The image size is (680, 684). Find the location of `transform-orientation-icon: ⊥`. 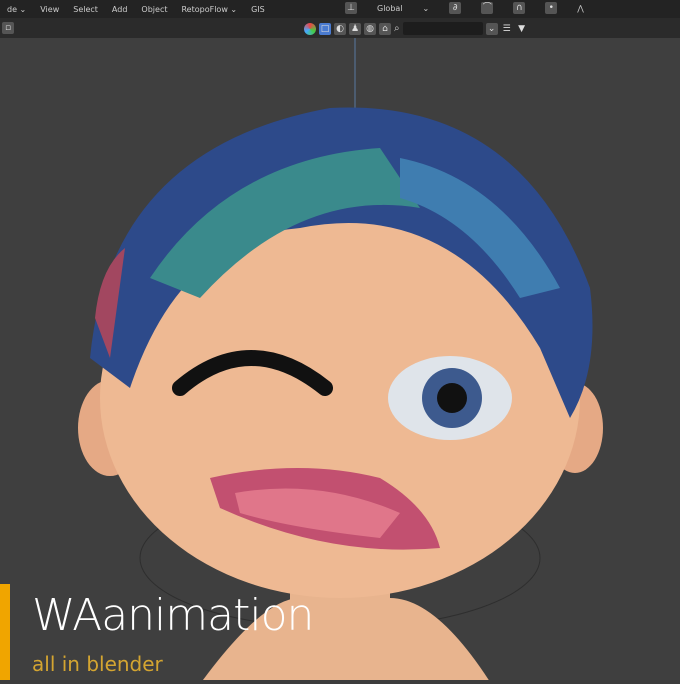

transform-orientation-icon: ⊥ is located at coordinates (351, 8).